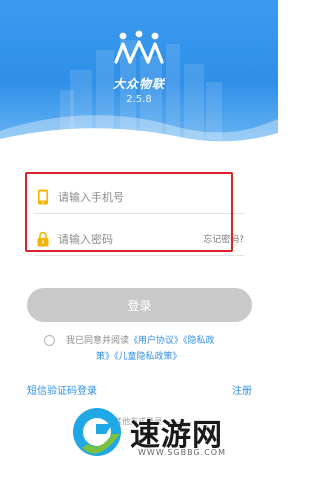  I want to click on wave-decoration, so click(139, 132).